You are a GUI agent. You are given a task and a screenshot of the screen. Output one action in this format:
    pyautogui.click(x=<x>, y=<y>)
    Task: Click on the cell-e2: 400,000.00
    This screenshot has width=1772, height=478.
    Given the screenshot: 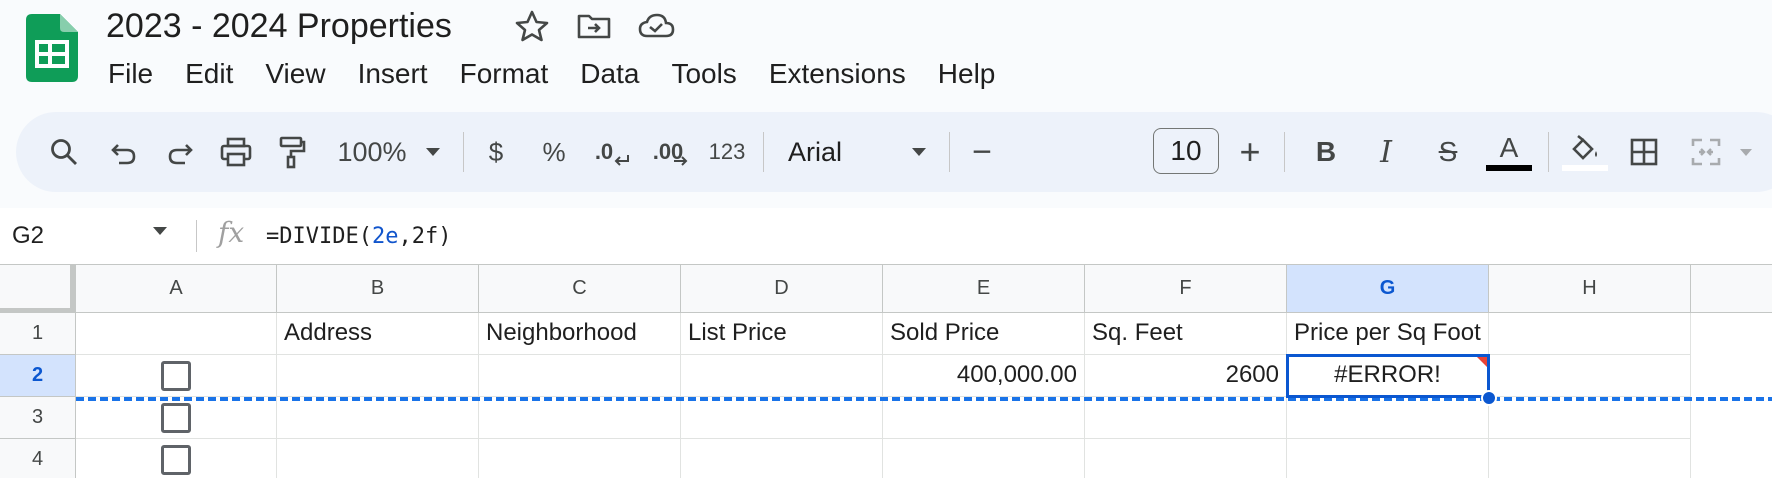 What is the action you would take?
    pyautogui.click(x=984, y=376)
    